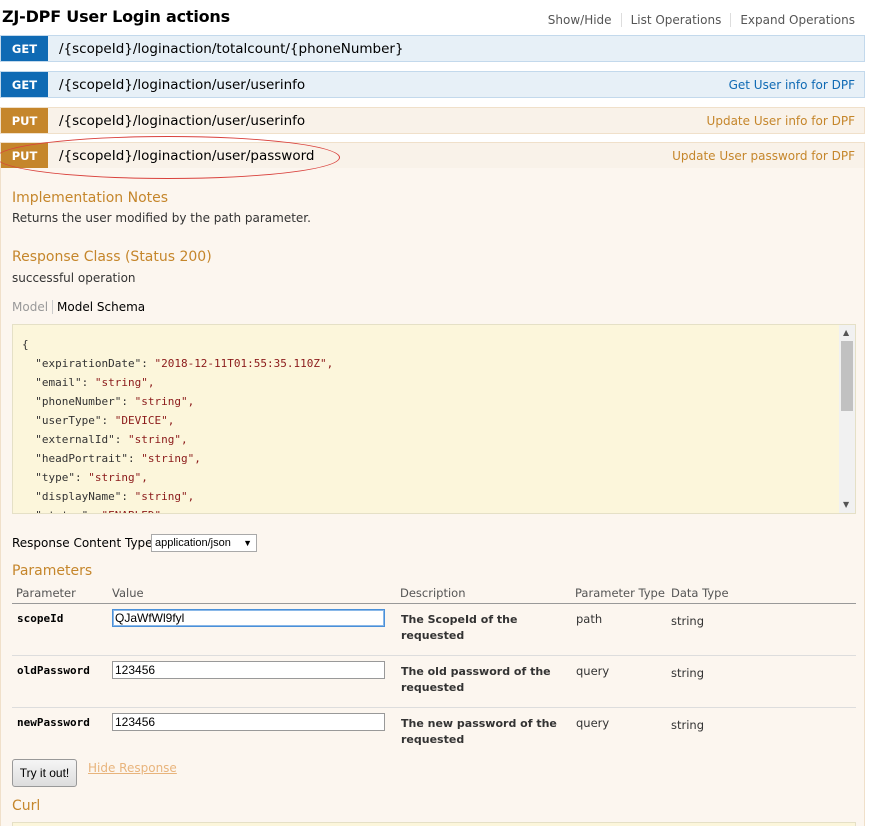 The width and height of the screenshot is (870, 826). What do you see at coordinates (459, 627) in the screenshot?
I see `param-description: The ScopeId of the requested` at bounding box center [459, 627].